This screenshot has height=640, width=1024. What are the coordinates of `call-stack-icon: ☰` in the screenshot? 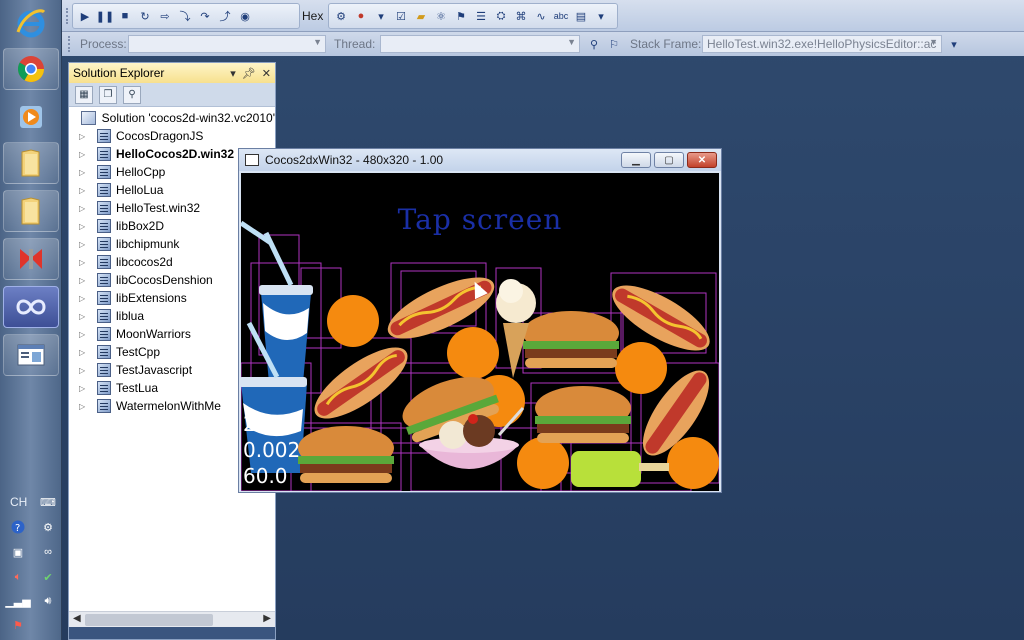 It's located at (481, 16).